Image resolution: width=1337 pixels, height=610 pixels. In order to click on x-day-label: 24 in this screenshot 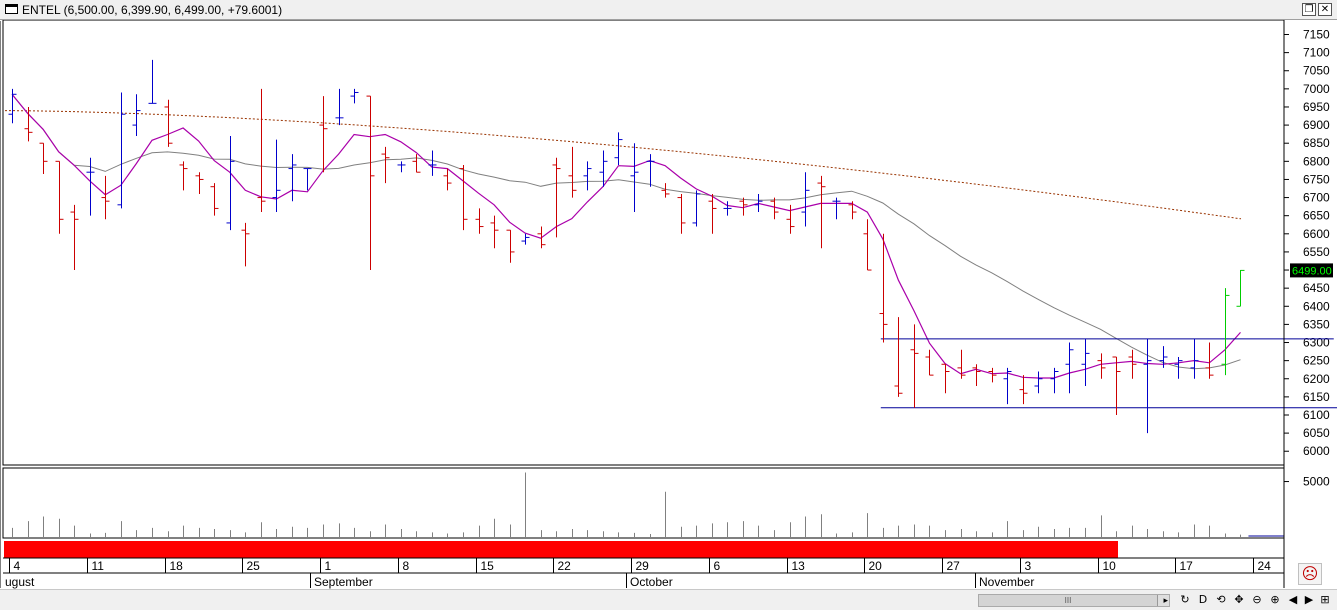, I will do `click(1265, 566)`.